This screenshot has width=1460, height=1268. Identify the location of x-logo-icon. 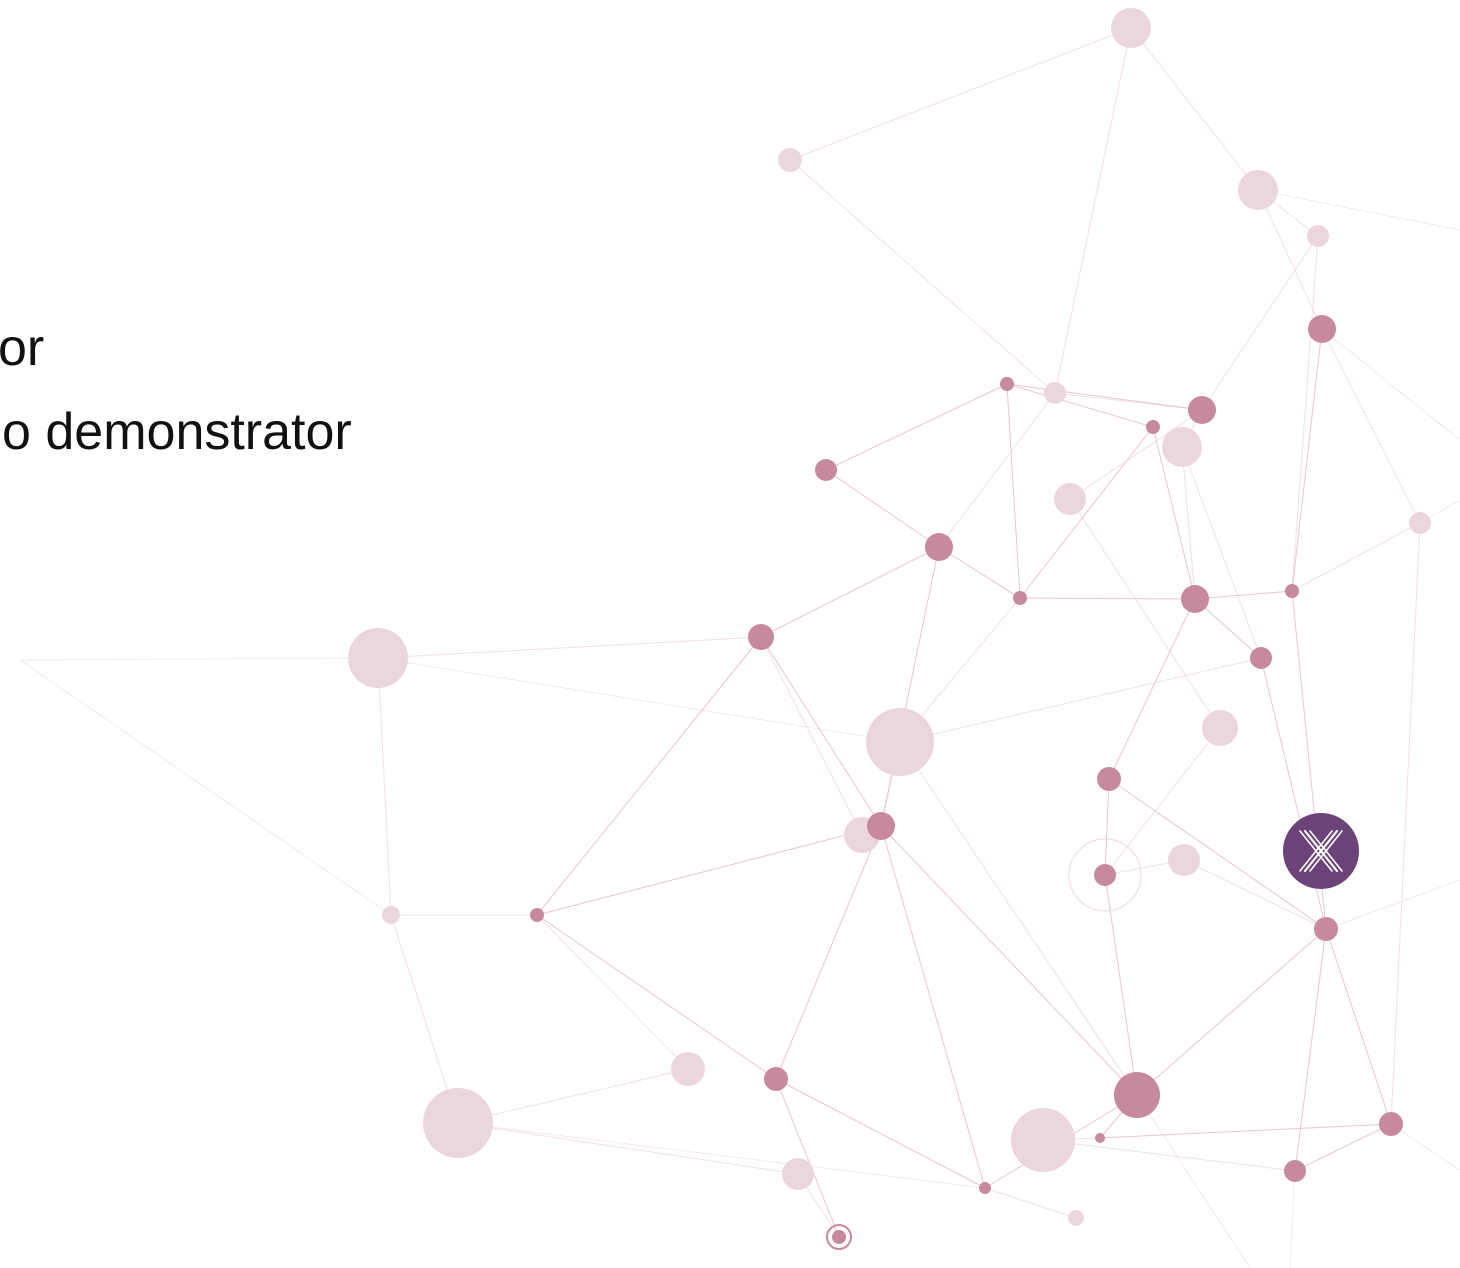
(1321, 851).